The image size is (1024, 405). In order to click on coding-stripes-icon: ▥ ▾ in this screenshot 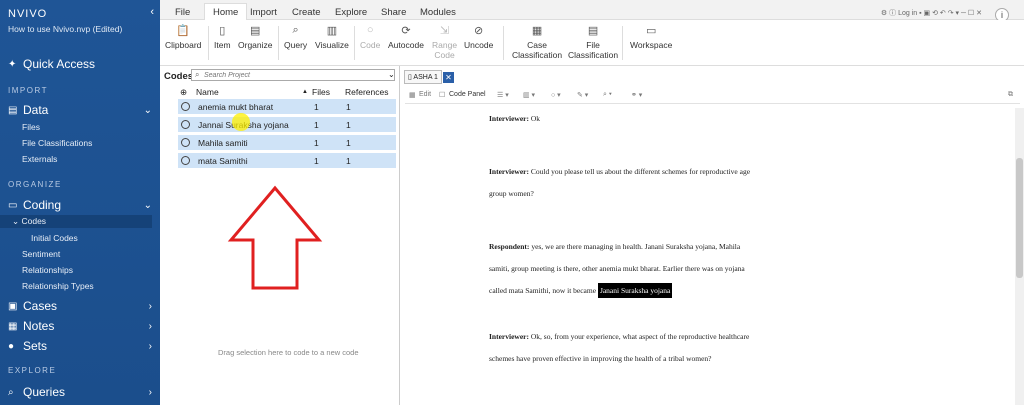, I will do `click(529, 95)`.